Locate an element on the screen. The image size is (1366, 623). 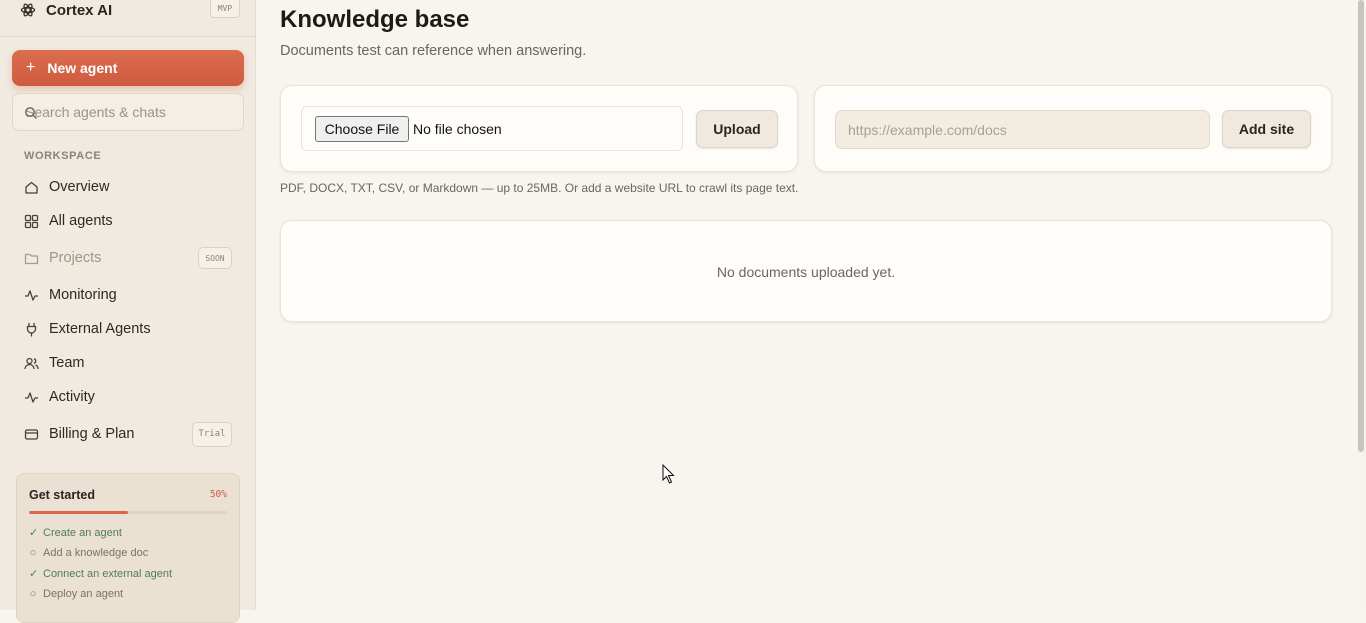
sidebar-divider is located at coordinates (127, 36).